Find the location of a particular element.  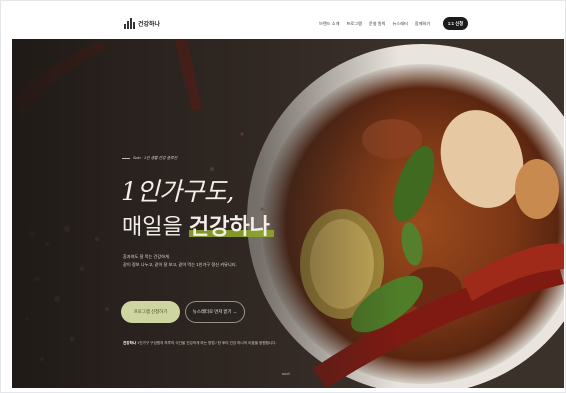

scroll-hint: scroll is located at coordinates (285, 374).